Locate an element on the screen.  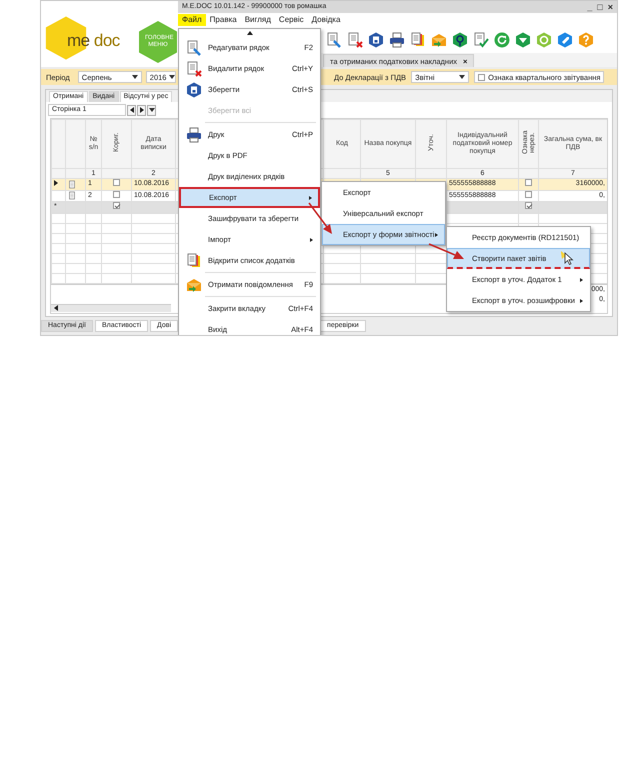
mouse-cursor-icon is located at coordinates (567, 258).